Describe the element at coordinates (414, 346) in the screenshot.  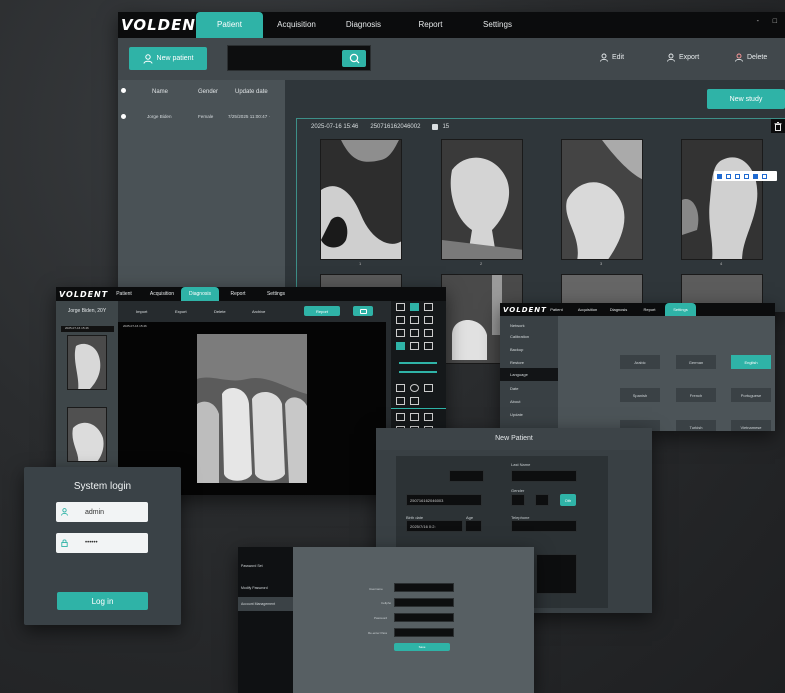
I see `invert-tool-icon` at that location.